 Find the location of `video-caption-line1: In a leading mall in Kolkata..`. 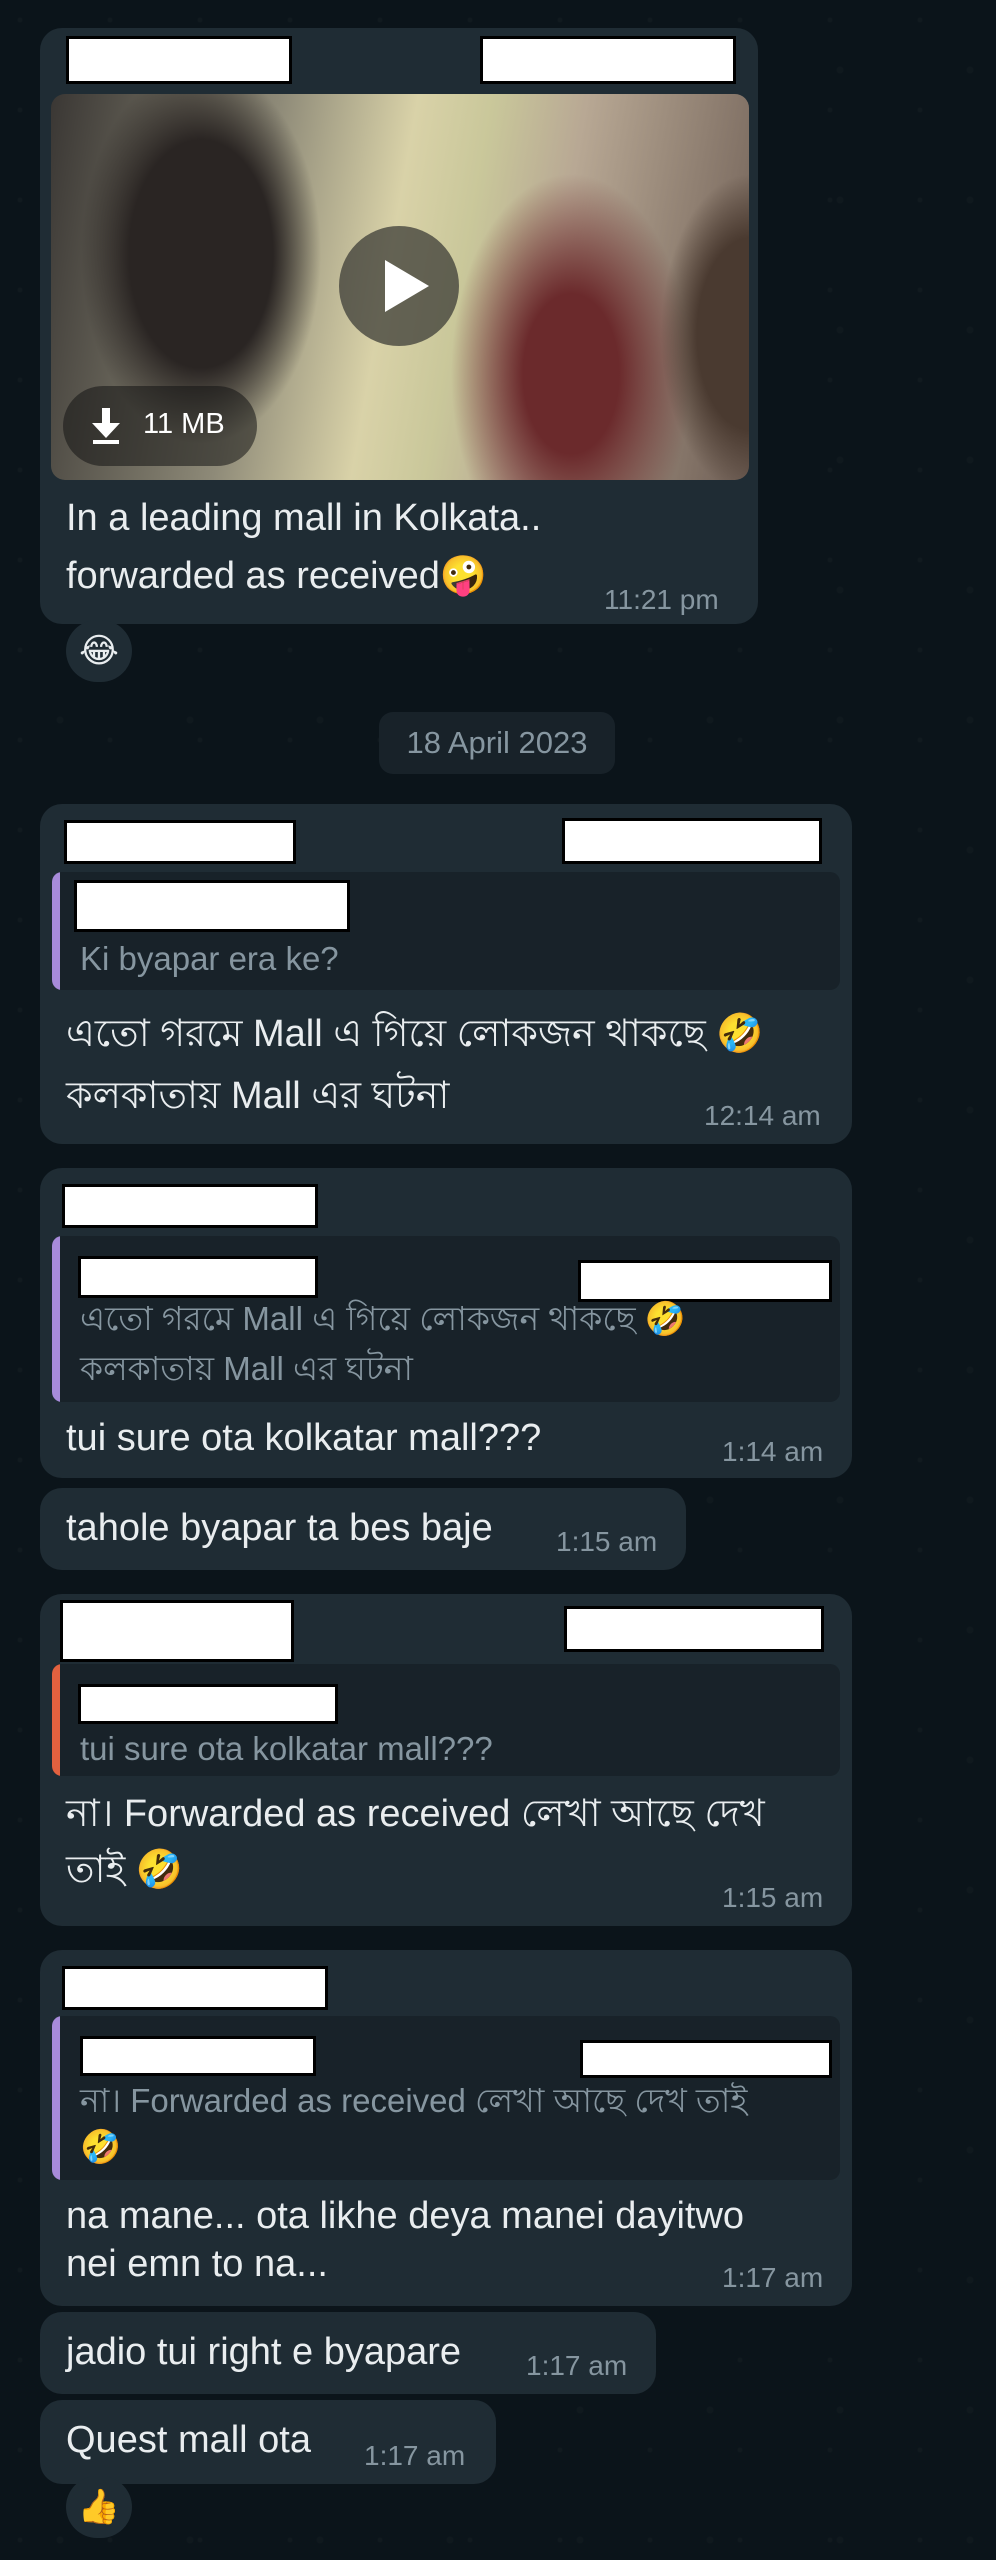

video-caption-line1: In a leading mall in Kolkata.. is located at coordinates (304, 518).